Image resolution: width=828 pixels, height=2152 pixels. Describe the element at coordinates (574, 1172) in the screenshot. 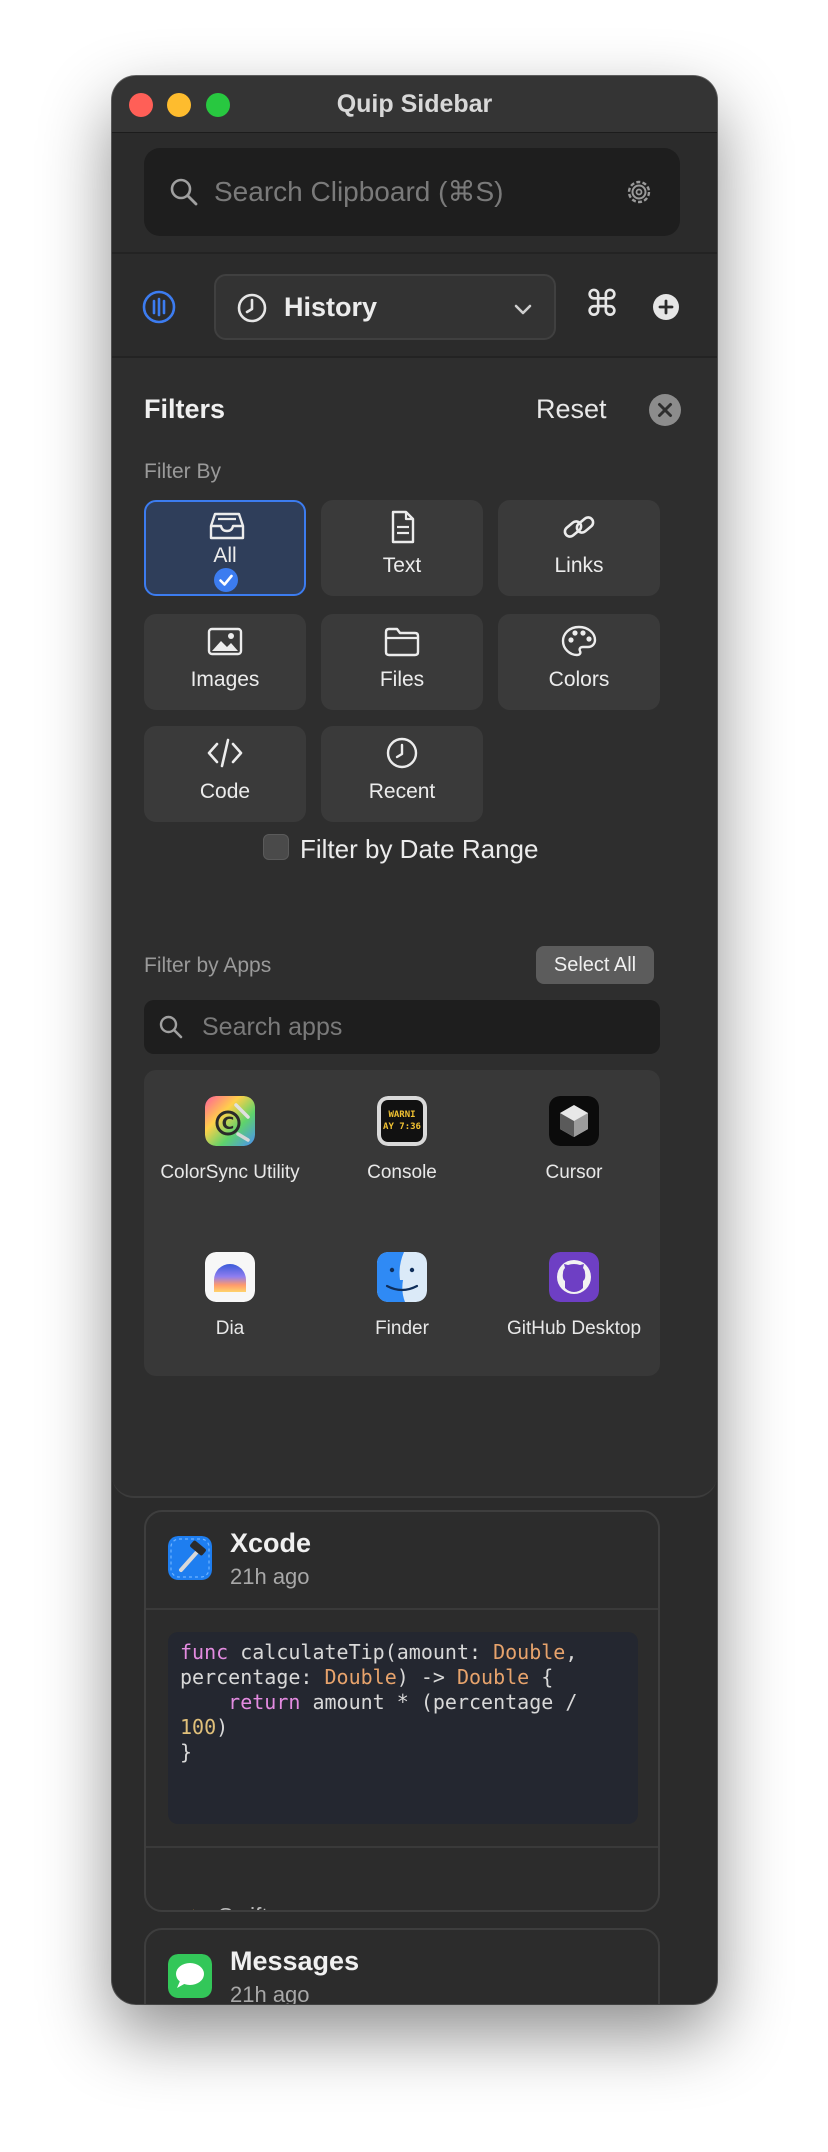

I see `app-name: Cursor` at that location.